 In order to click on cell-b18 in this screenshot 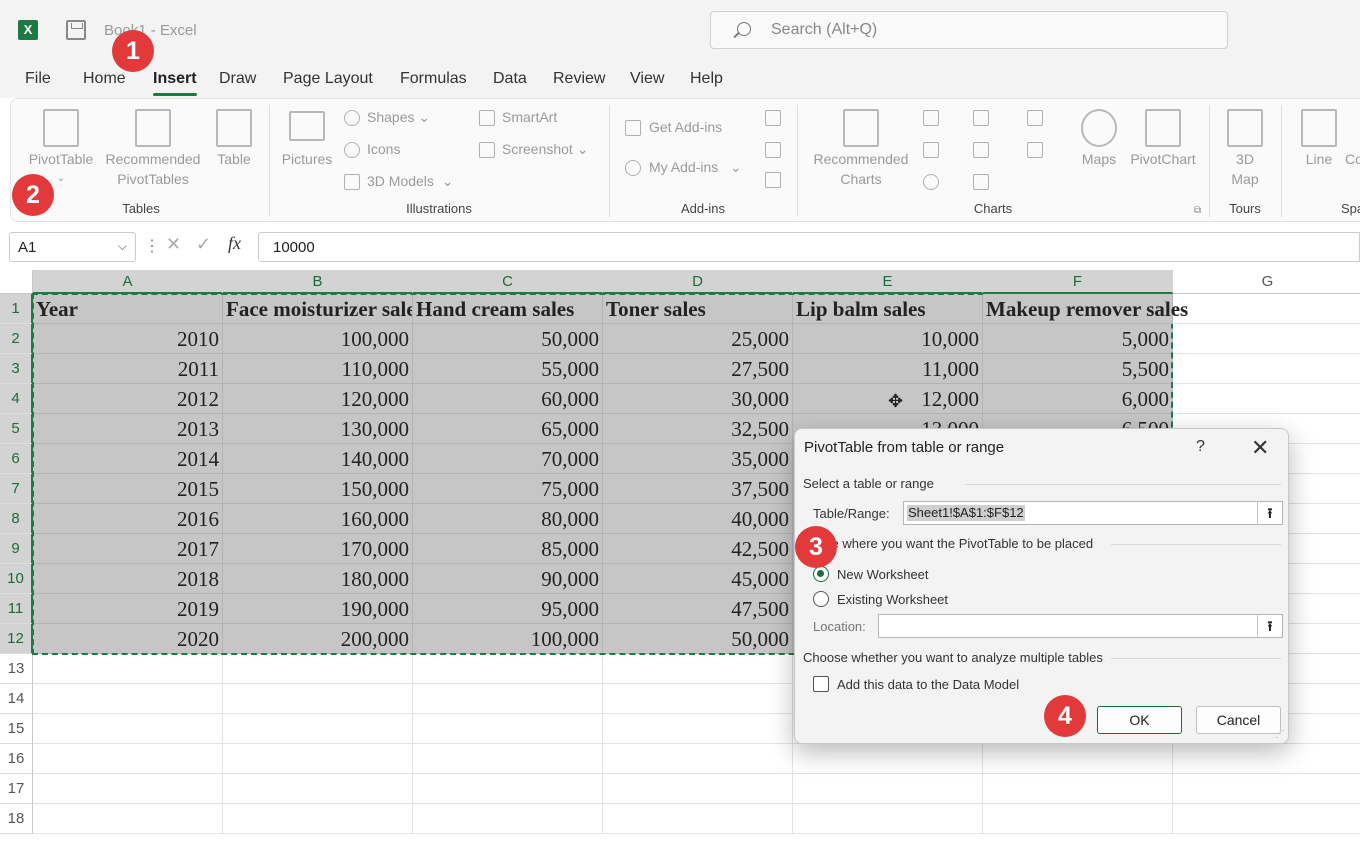, I will do `click(318, 819)`.